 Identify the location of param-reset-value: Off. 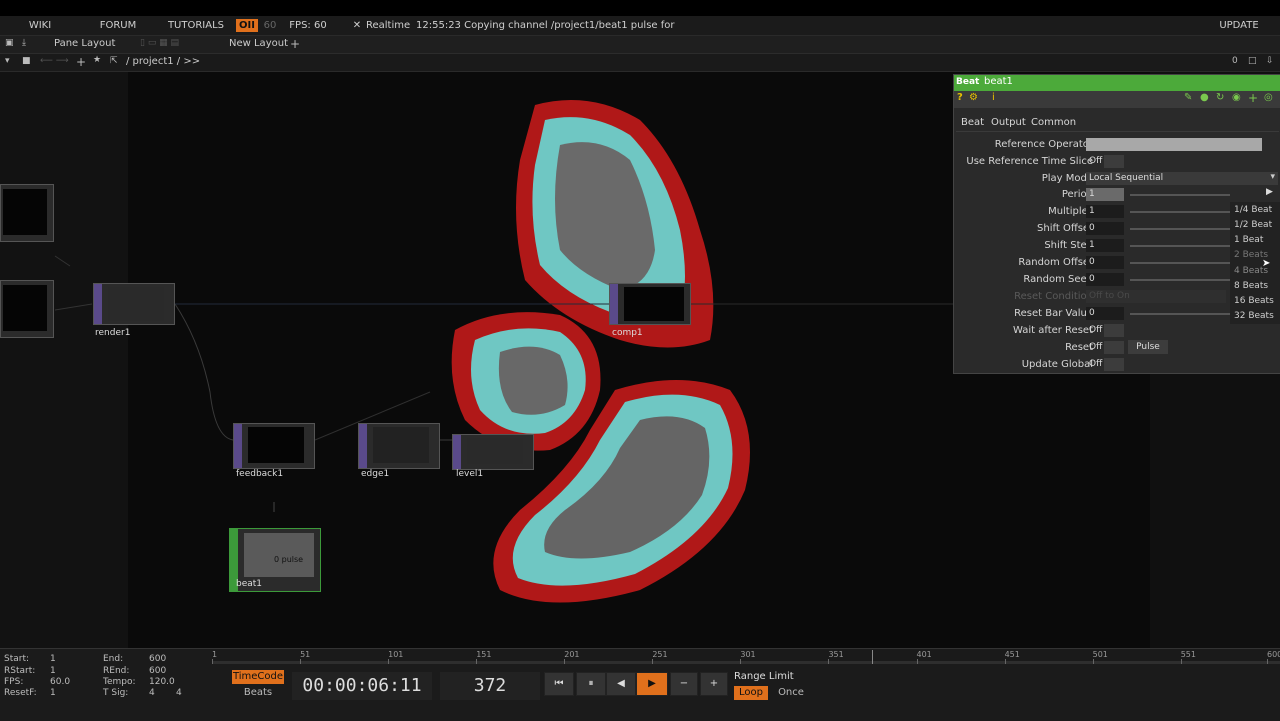
(1094, 347).